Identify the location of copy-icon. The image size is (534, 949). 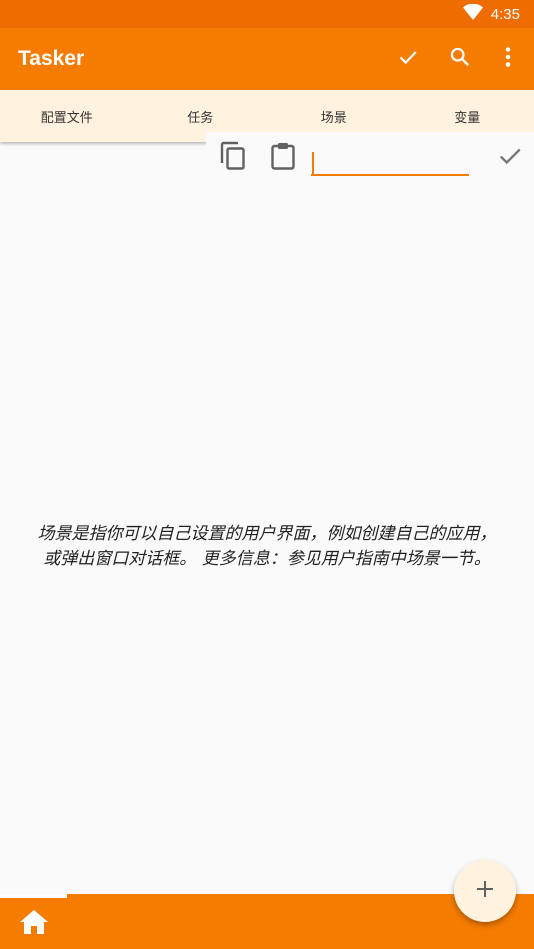
(233, 158).